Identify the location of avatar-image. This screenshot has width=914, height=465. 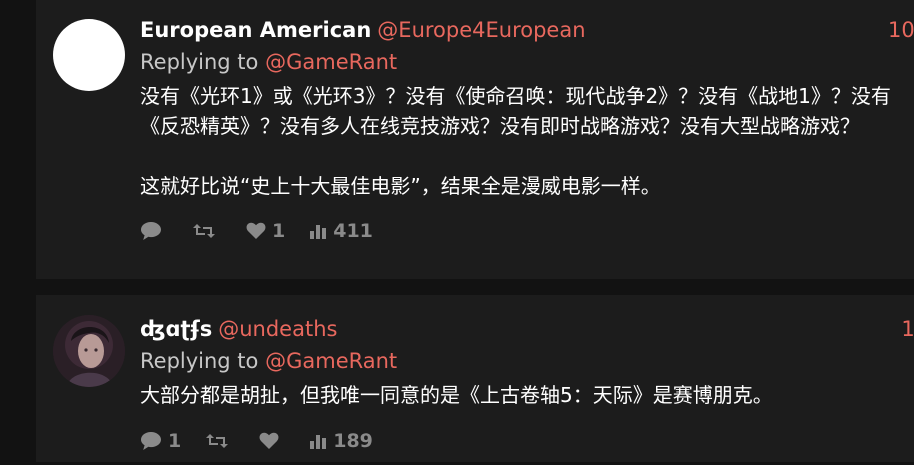
(89, 351).